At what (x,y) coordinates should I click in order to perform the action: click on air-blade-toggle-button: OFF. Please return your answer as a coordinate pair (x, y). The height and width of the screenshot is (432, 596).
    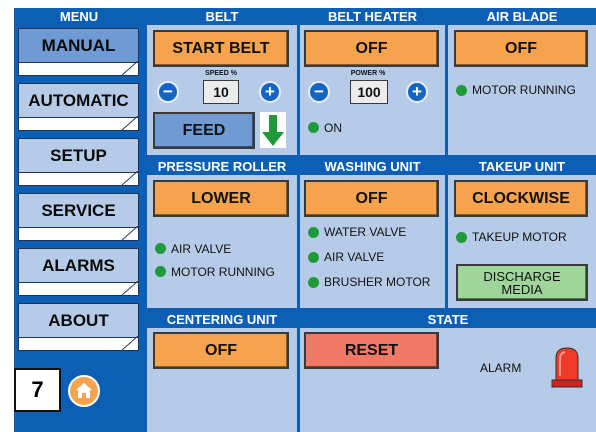
    Looking at the image, I should click on (521, 48).